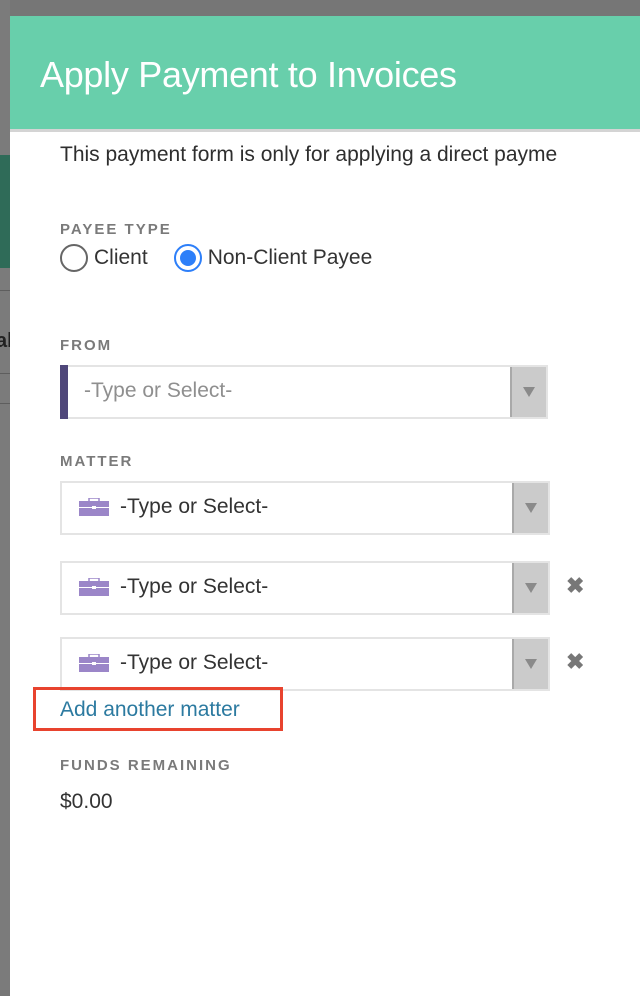 Image resolution: width=640 pixels, height=996 pixels. I want to click on matter-select-1: -Type or Select-, so click(305, 508).